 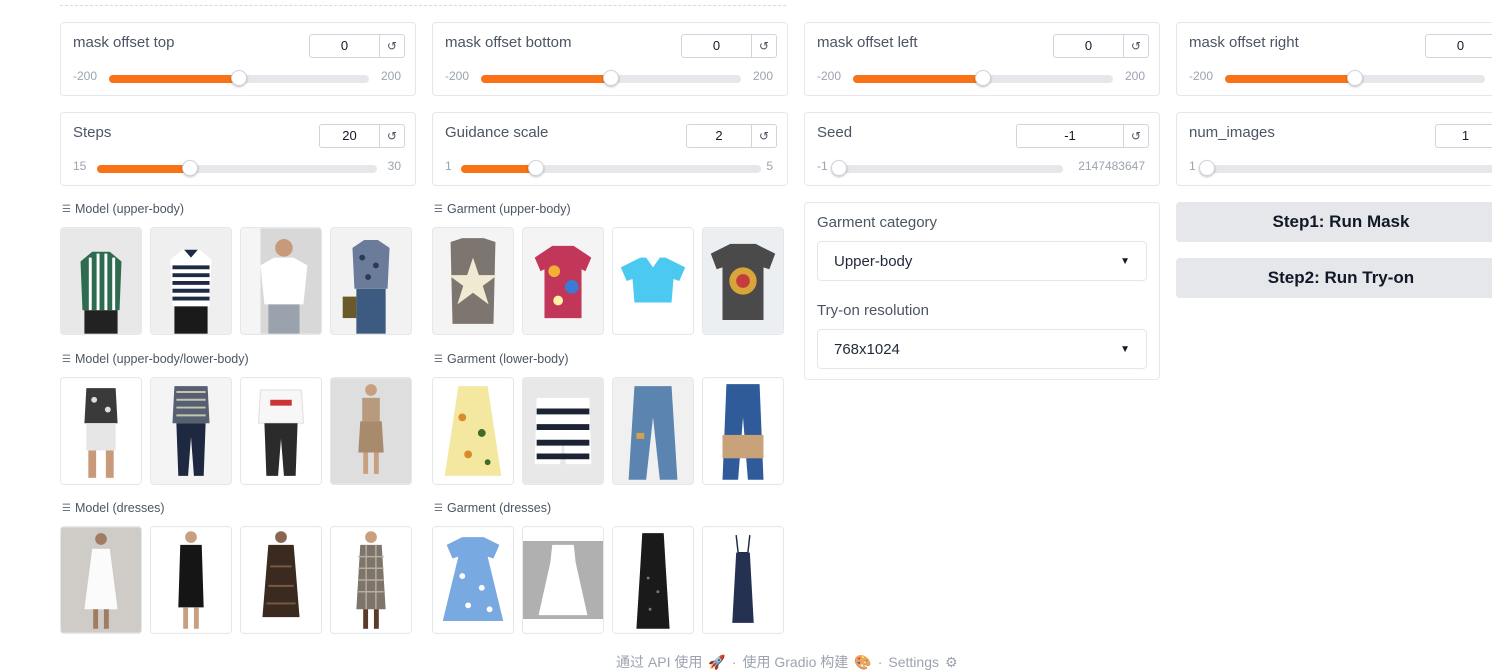 What do you see at coordinates (563, 580) in the screenshot?
I see `example-thumb-white-dress-garment` at bounding box center [563, 580].